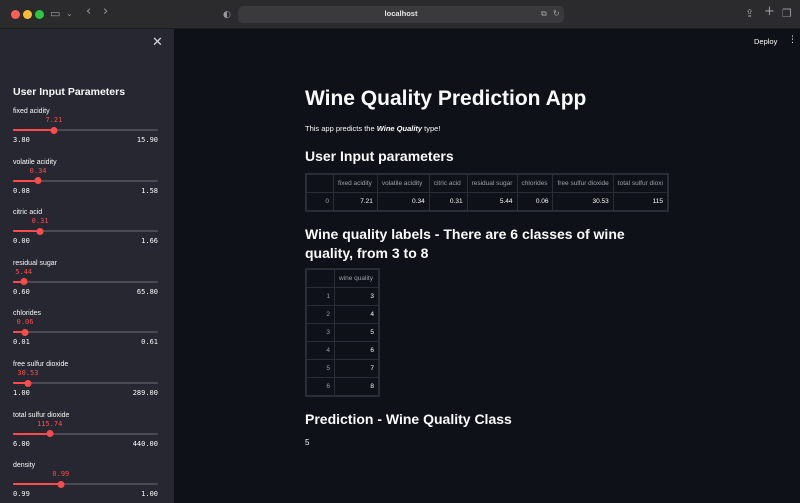  Describe the element at coordinates (320, 332) in the screenshot. I see `row-index: 3` at that location.